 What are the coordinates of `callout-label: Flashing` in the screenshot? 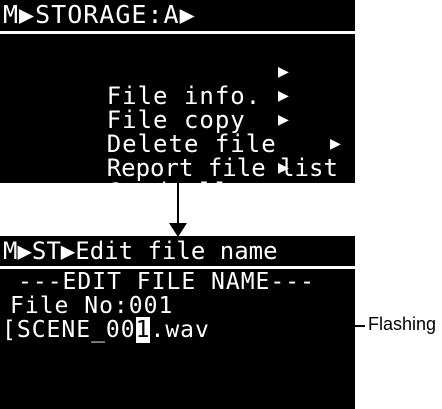 It's located at (402, 324).